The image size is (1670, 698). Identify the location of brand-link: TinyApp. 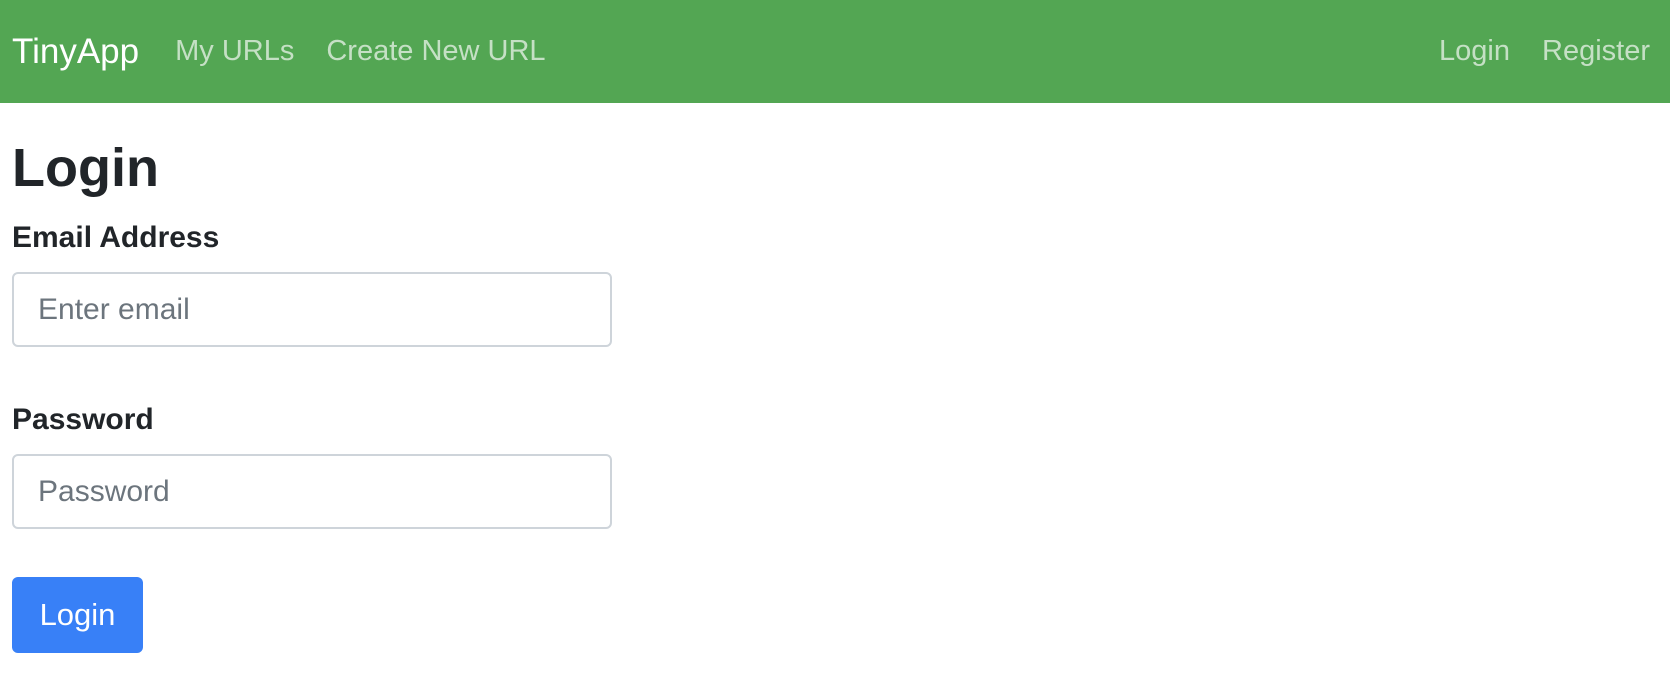
(75, 51).